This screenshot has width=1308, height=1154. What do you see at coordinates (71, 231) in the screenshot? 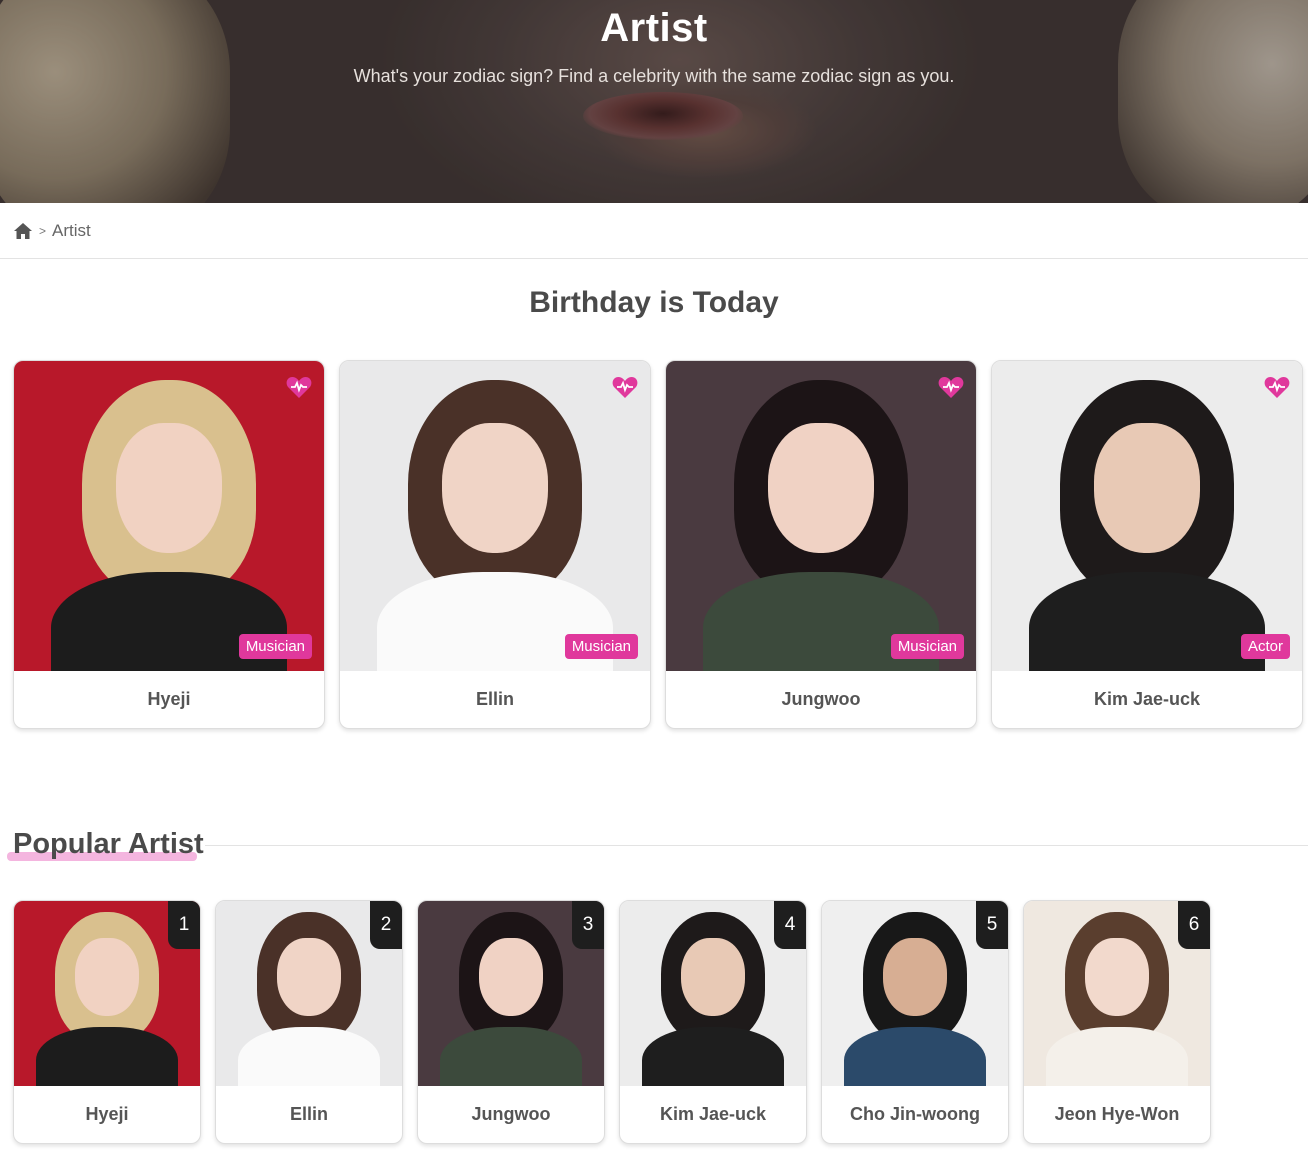
I see `breadcrumb-current: Artist` at bounding box center [71, 231].